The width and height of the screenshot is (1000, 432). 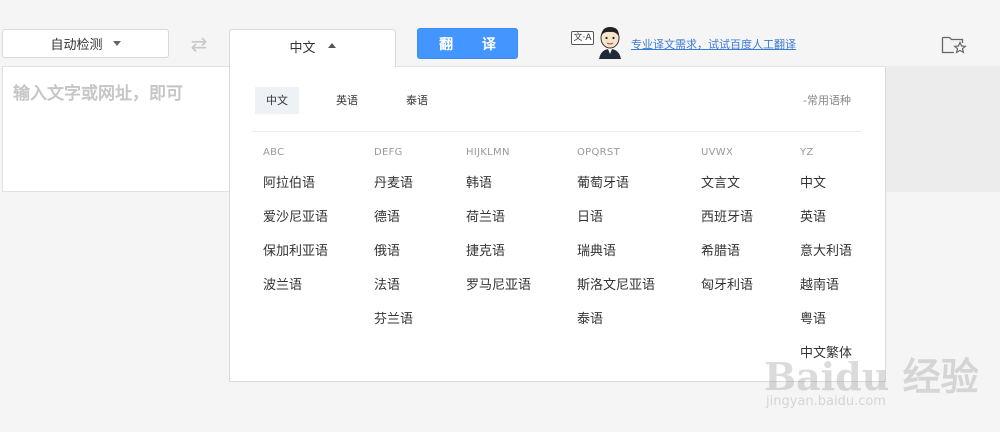 I want to click on language-column-yz: YZ 中文 英语 意大利语 越南语 粤语 中文繁体, so click(x=826, y=264).